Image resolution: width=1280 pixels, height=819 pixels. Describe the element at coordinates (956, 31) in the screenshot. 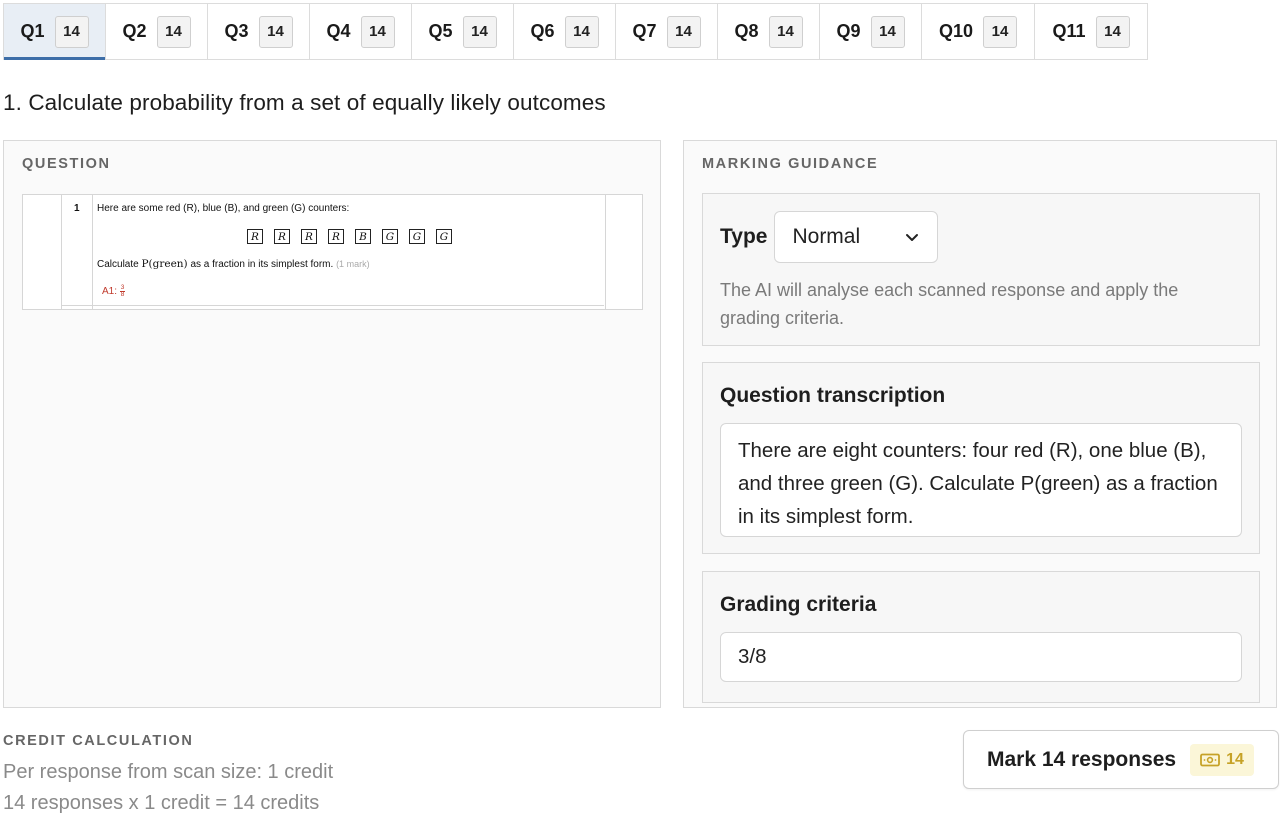

I see `tab-label: Q10` at that location.